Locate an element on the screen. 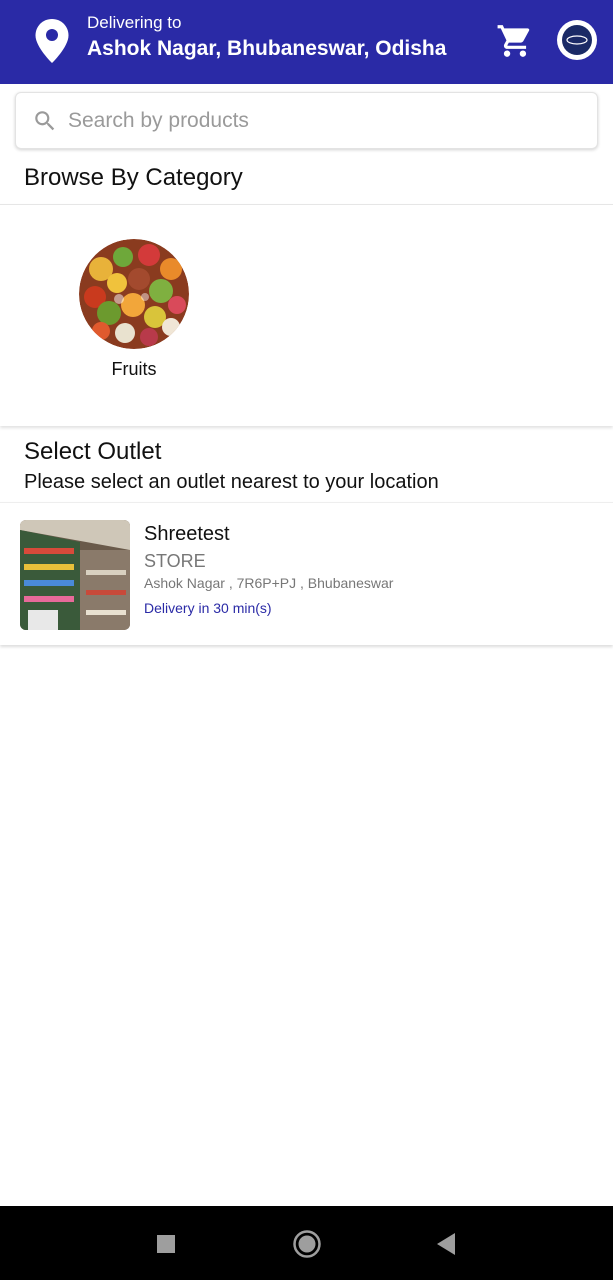 This screenshot has width=613, height=1280. home-circle-icon is located at coordinates (307, 1244).